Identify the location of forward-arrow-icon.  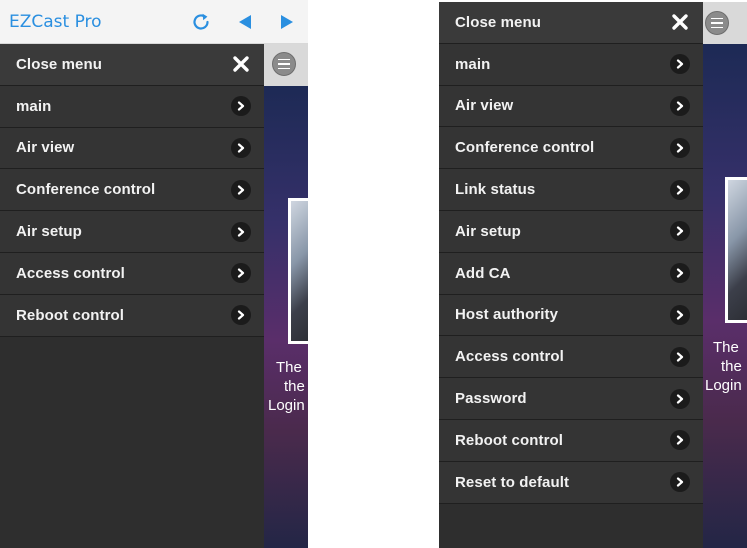
(287, 22).